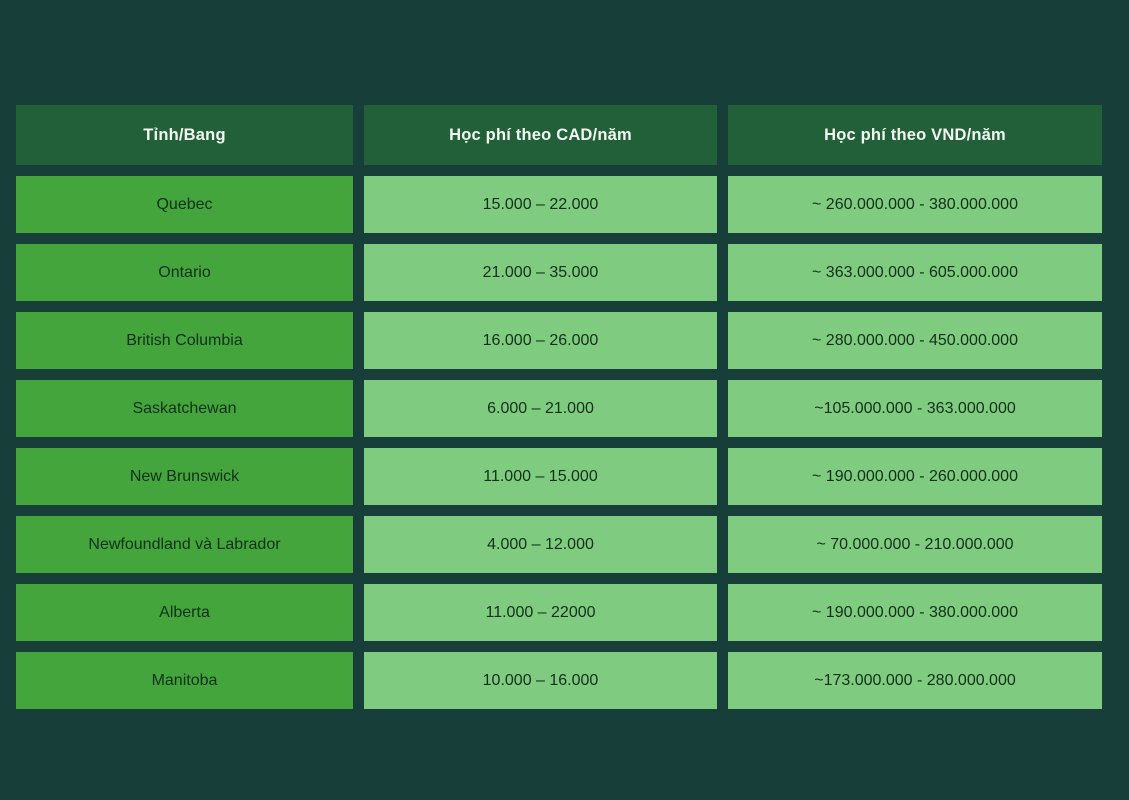 The width and height of the screenshot is (1129, 800). I want to click on column-header-vnd: Học phí theo VND/năm, so click(915, 135).